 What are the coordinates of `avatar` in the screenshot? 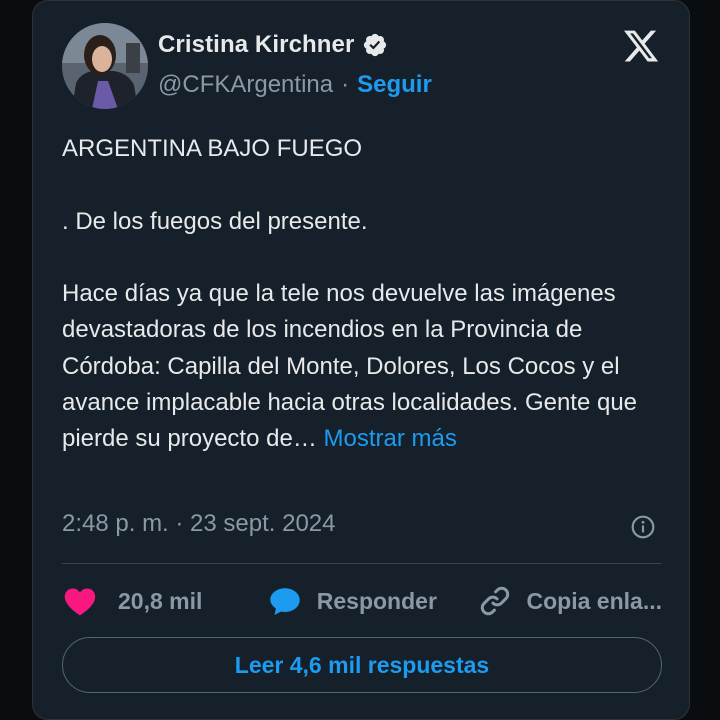 It's located at (105, 66).